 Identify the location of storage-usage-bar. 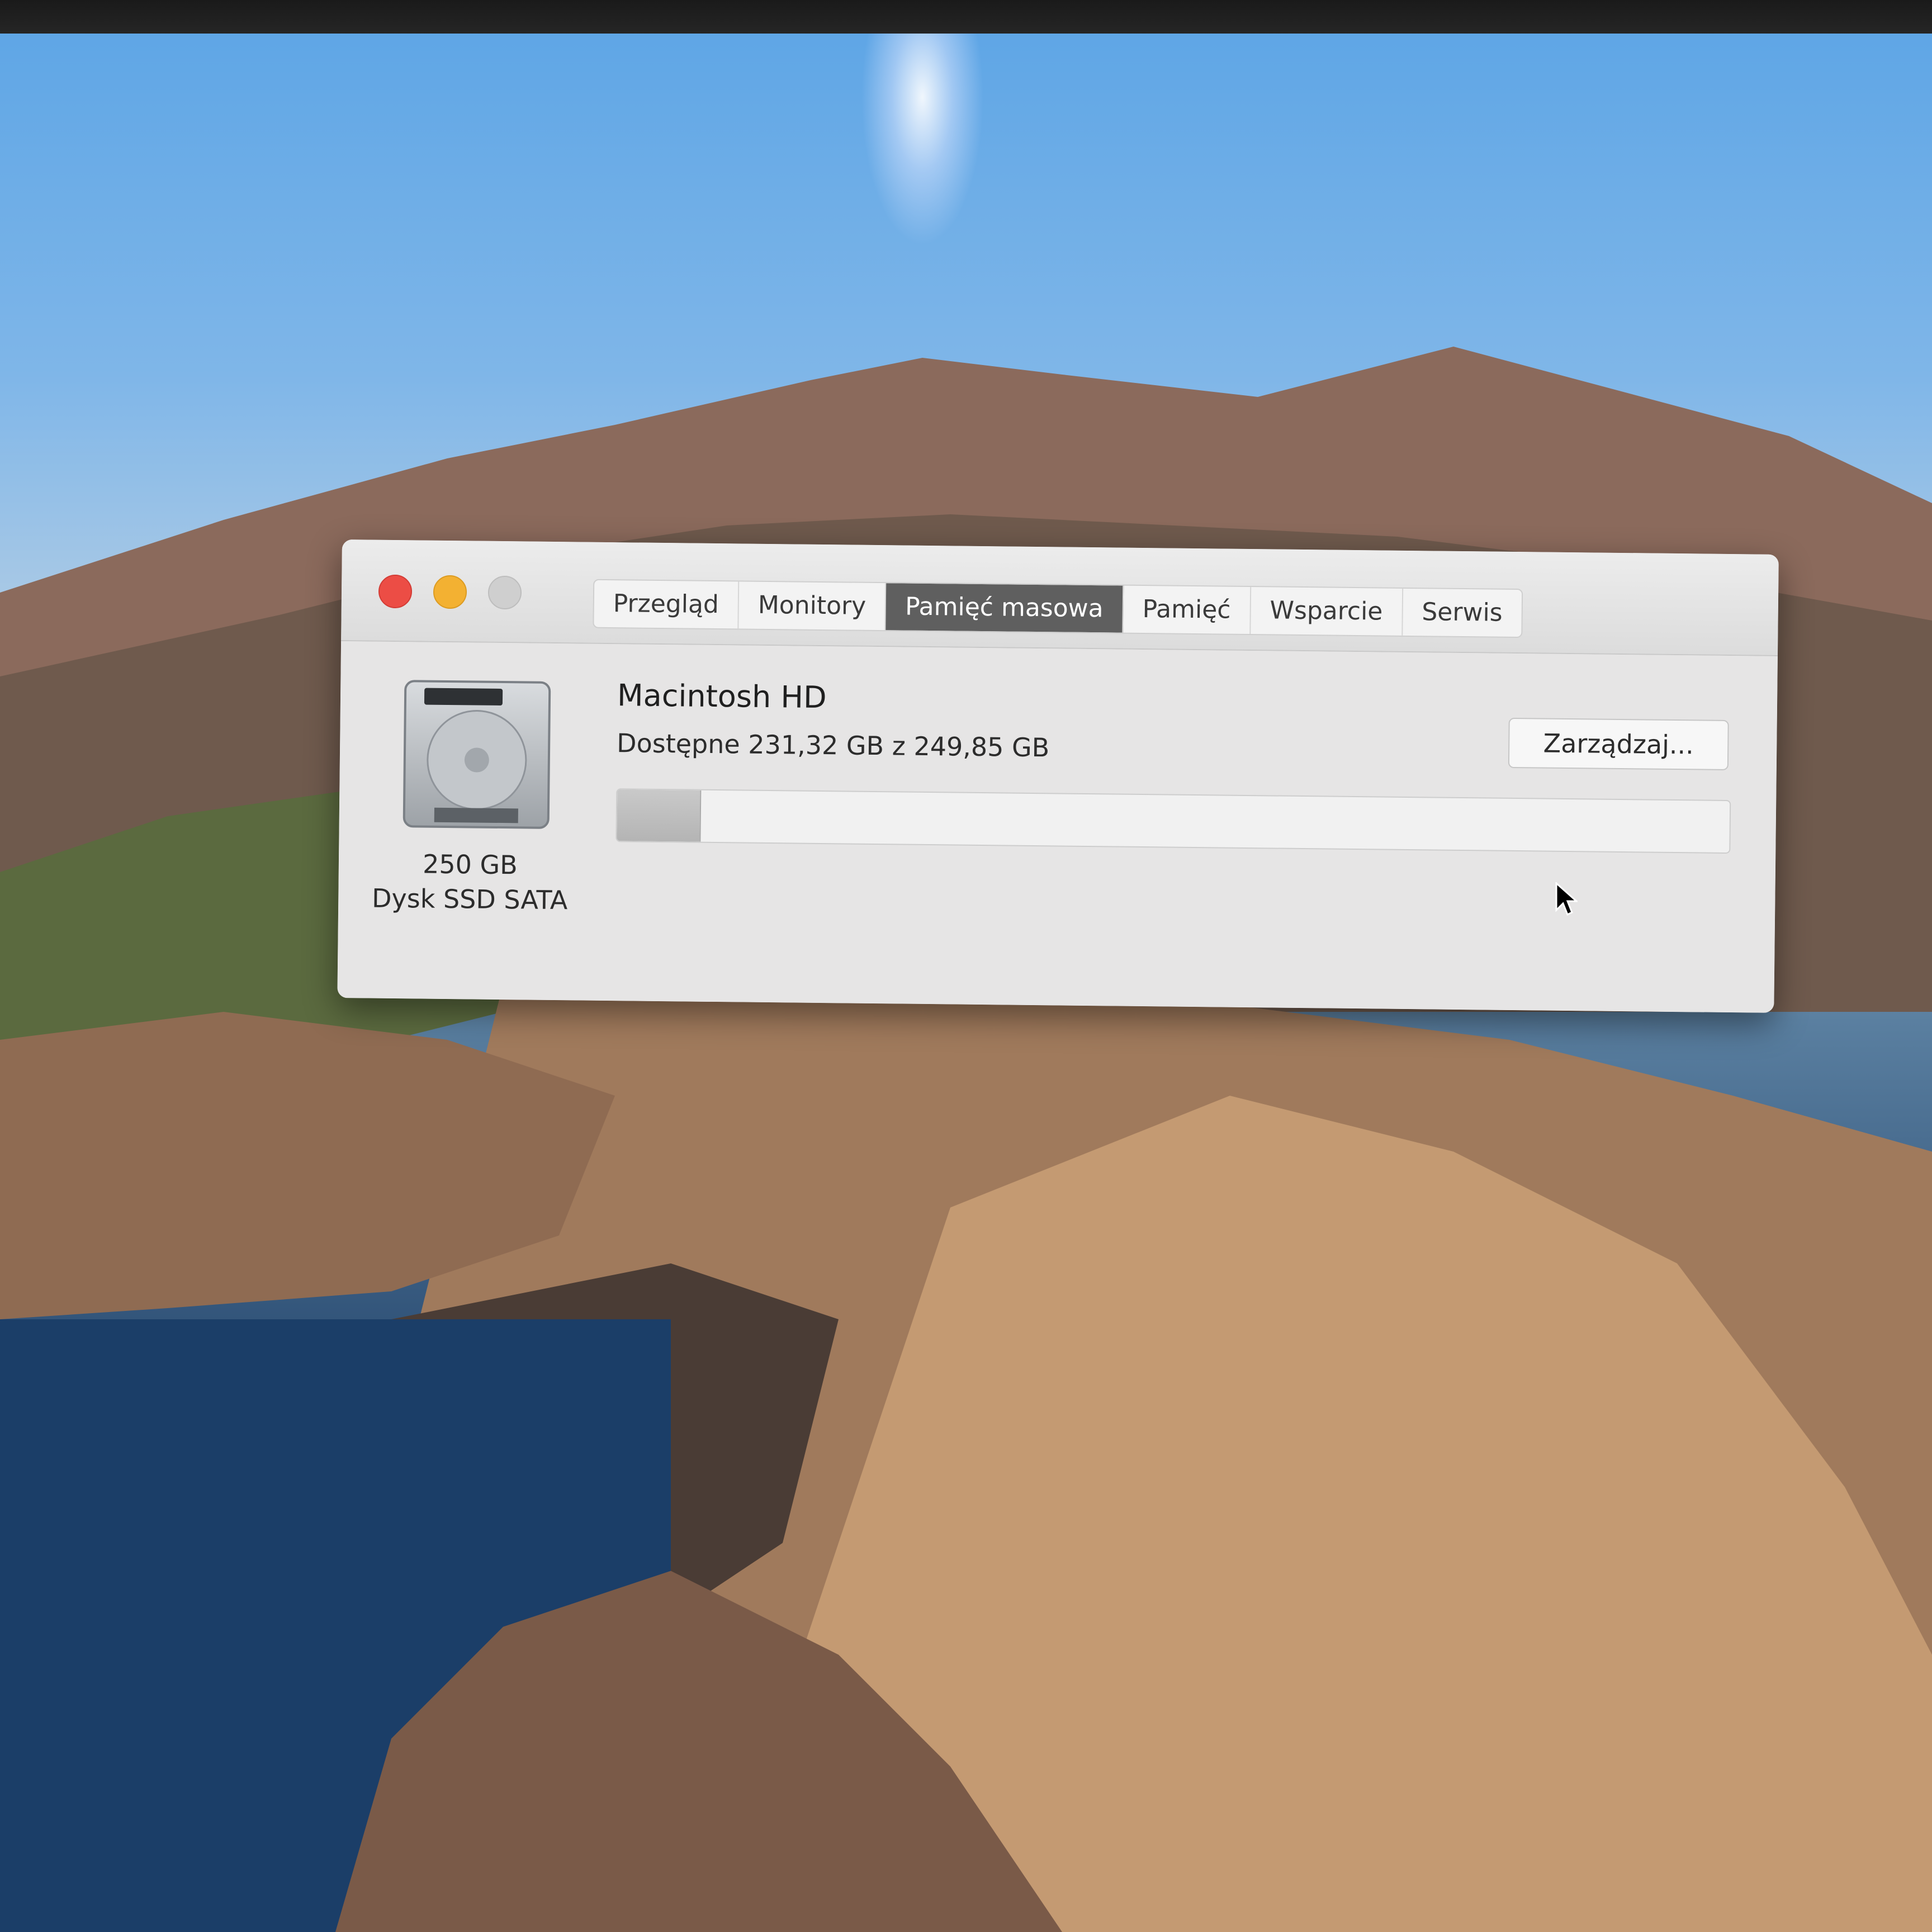
(1173, 821).